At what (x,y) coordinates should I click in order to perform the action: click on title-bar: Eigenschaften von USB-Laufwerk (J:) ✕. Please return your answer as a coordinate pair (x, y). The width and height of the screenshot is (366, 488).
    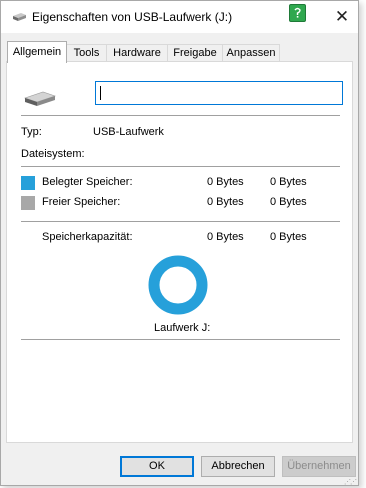
    Looking at the image, I should click on (179, 17).